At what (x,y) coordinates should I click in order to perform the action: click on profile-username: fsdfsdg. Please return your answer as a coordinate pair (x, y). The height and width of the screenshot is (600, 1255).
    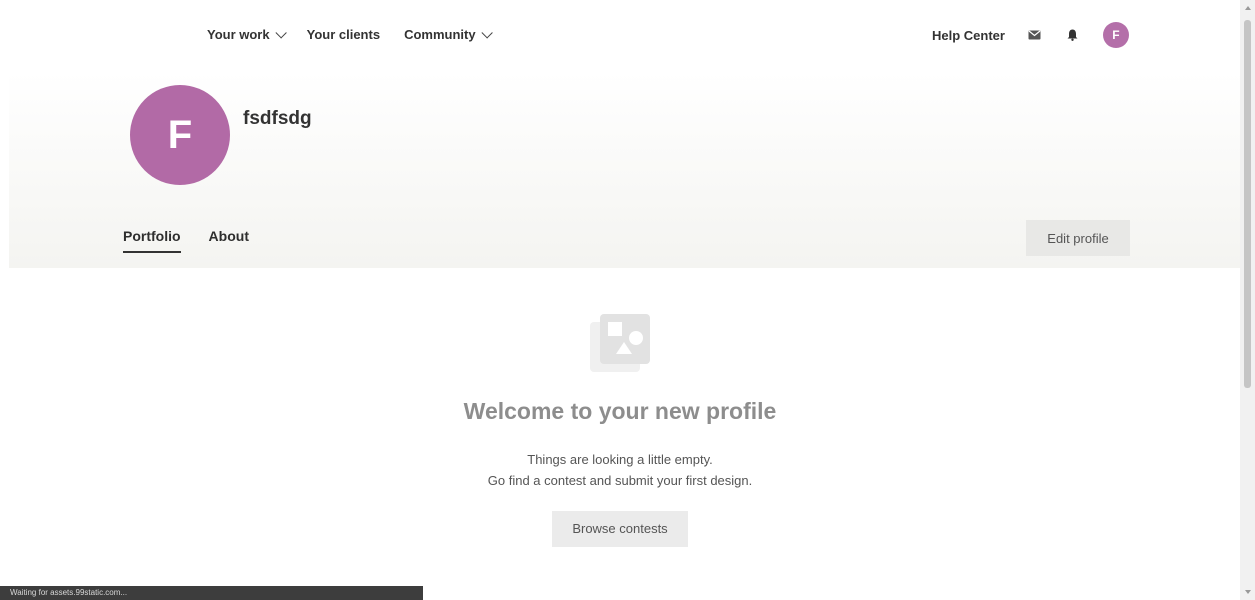
    Looking at the image, I should click on (277, 118).